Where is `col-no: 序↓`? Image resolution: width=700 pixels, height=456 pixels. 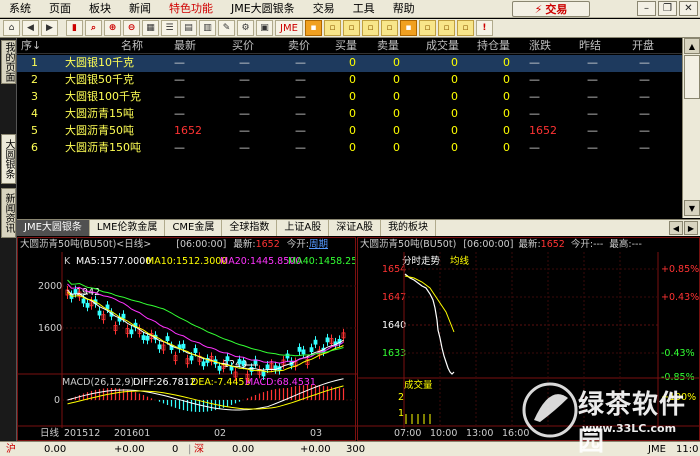 col-no: 序↓ is located at coordinates (31, 46).